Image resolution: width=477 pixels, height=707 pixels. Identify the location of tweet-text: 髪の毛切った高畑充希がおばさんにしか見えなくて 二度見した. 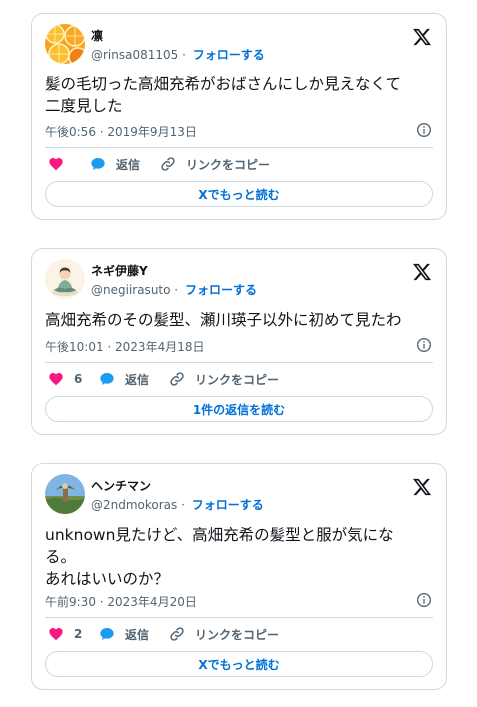
(223, 95).